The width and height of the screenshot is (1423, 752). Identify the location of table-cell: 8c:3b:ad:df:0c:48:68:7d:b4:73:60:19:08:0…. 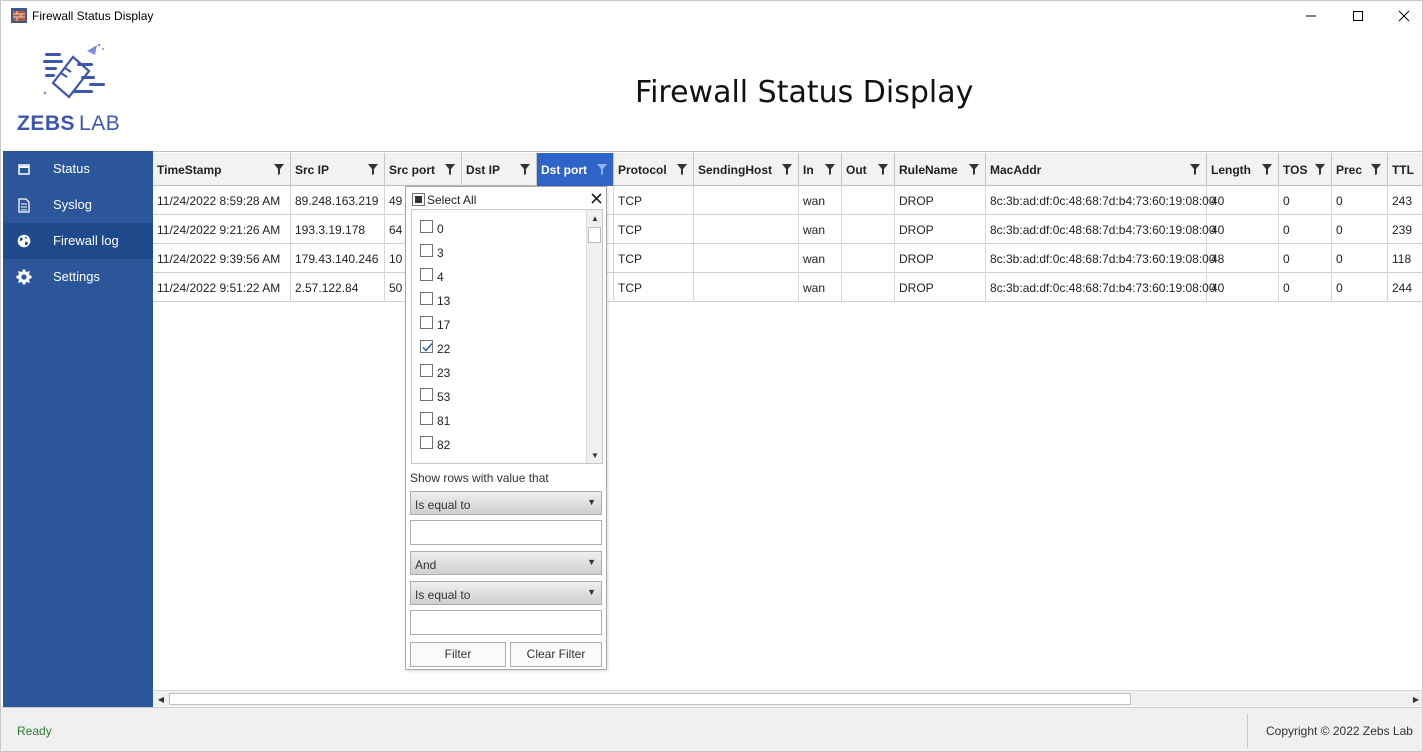
(1101, 200).